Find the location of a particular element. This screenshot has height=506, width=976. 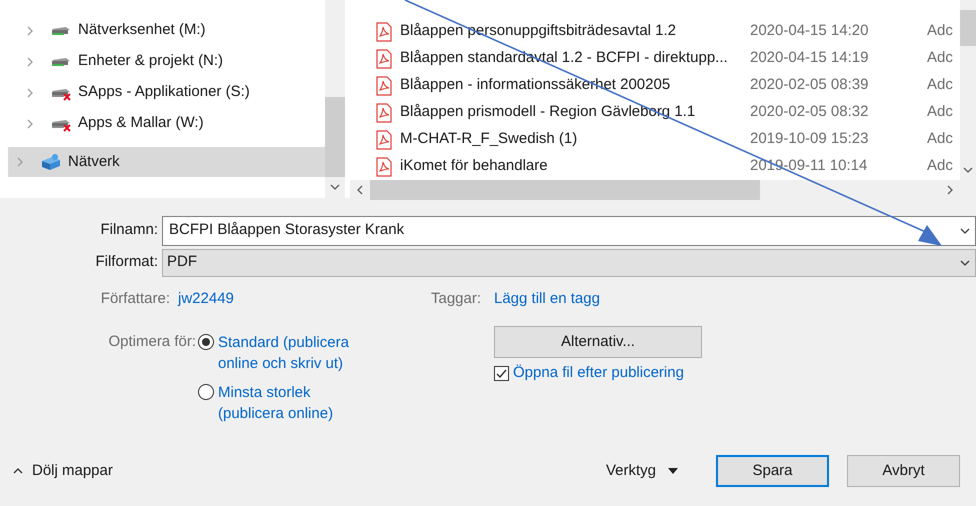

nav-tree-item: Apps & Mallar (W:) is located at coordinates (166, 123).